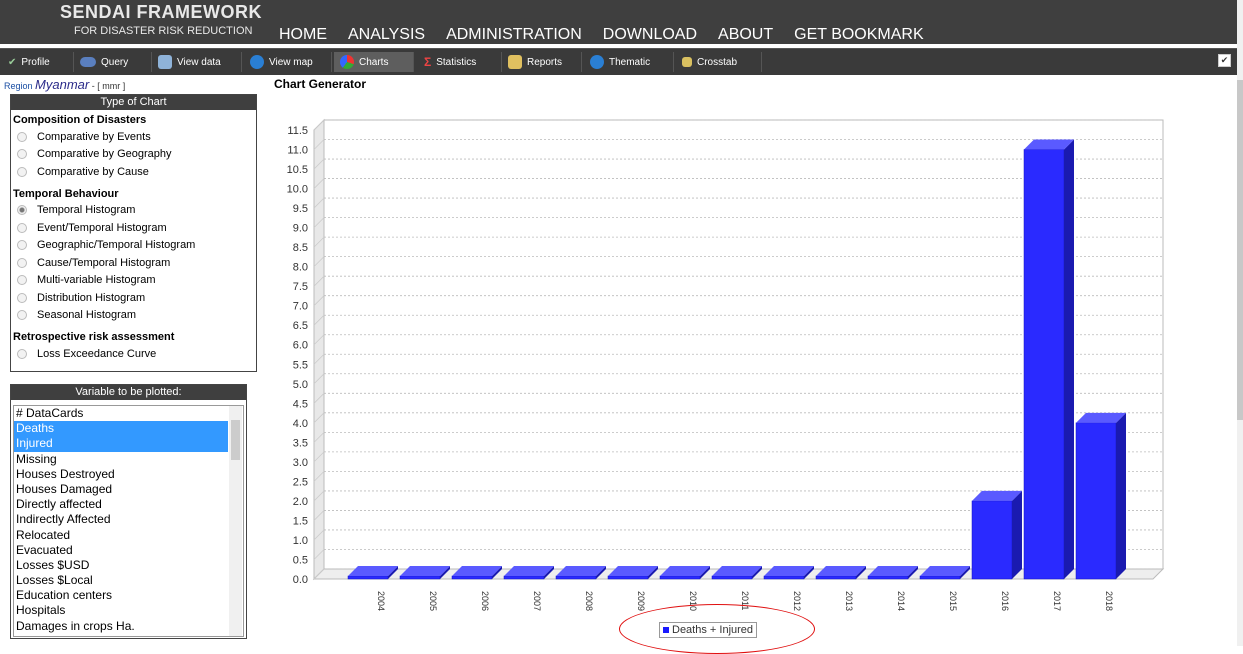 The width and height of the screenshot is (1243, 654). Describe the element at coordinates (235, 440) in the screenshot. I see `listbox-scrollbar-thumb` at that location.